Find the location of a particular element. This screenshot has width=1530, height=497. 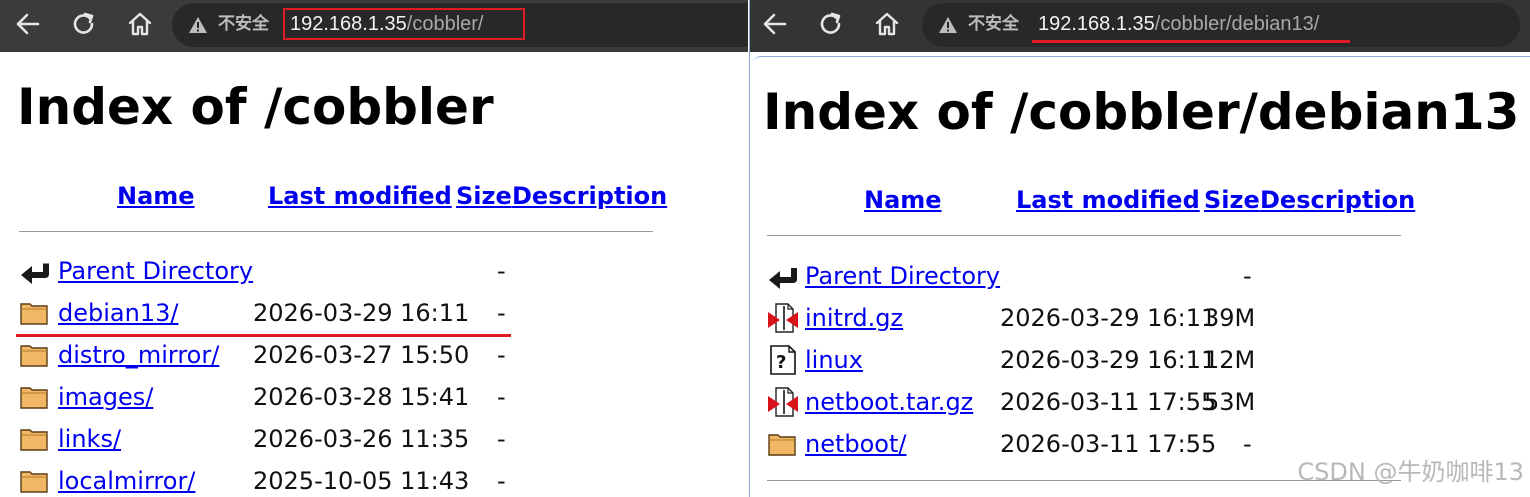

list-item: netboot.tar.gz 2026-03-11 17:55 53M is located at coordinates (1077, 403).